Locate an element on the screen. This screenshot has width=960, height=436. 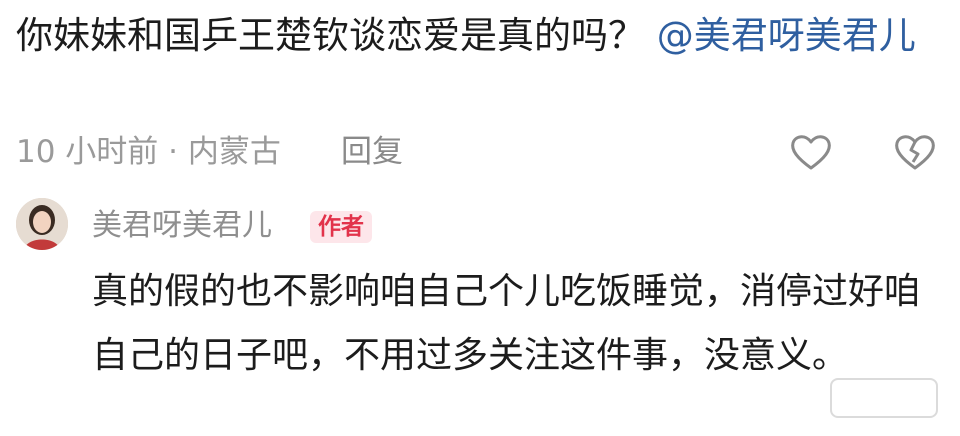
broken-heart-icon is located at coordinates (915, 152).